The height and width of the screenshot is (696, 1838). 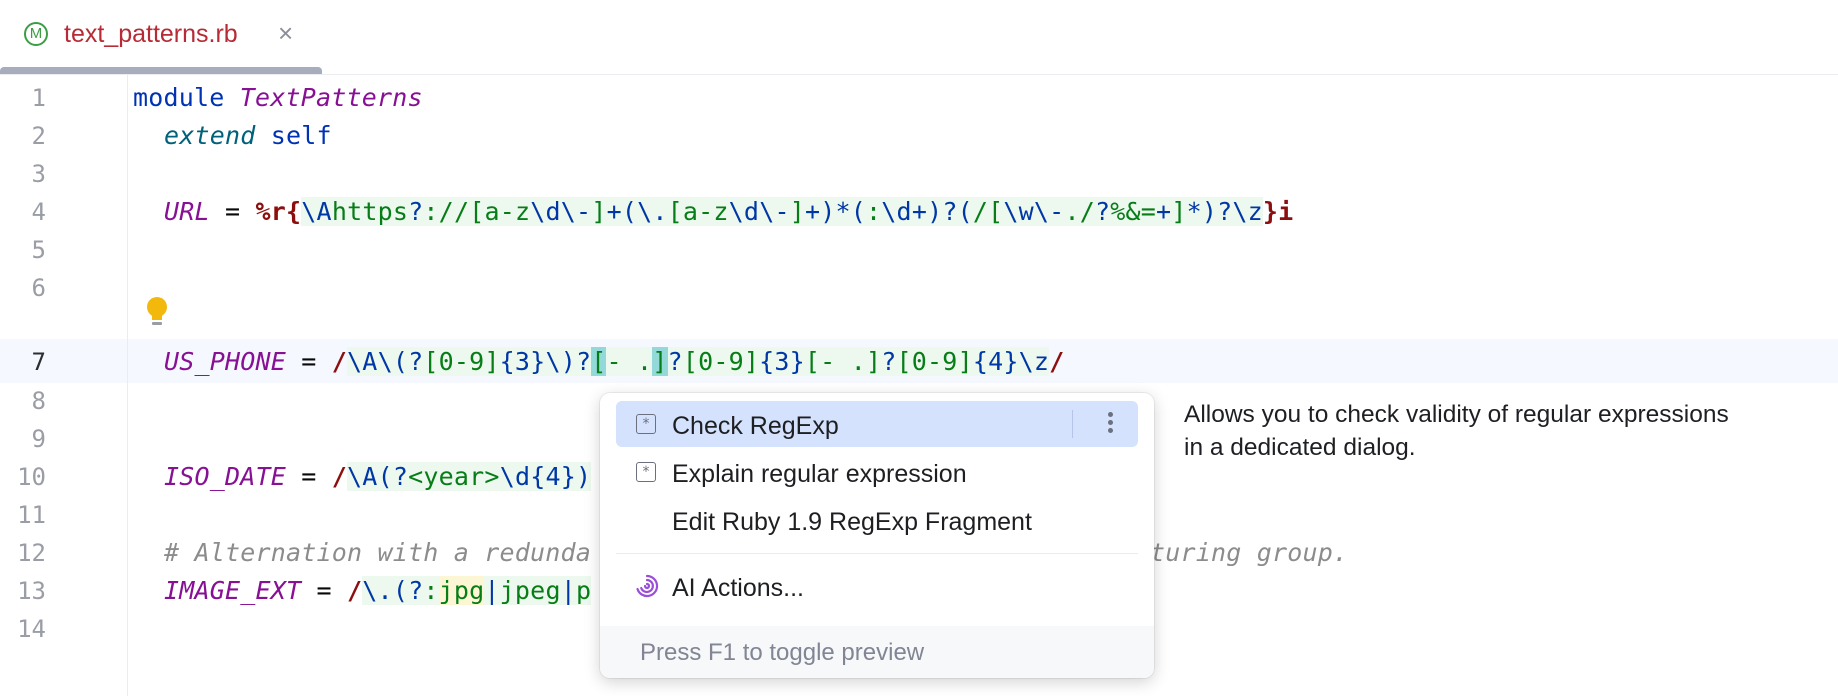 What do you see at coordinates (378, 476) in the screenshot?
I see `code-text: ISO_DATE = /\A(?<year>\d{4})` at bounding box center [378, 476].